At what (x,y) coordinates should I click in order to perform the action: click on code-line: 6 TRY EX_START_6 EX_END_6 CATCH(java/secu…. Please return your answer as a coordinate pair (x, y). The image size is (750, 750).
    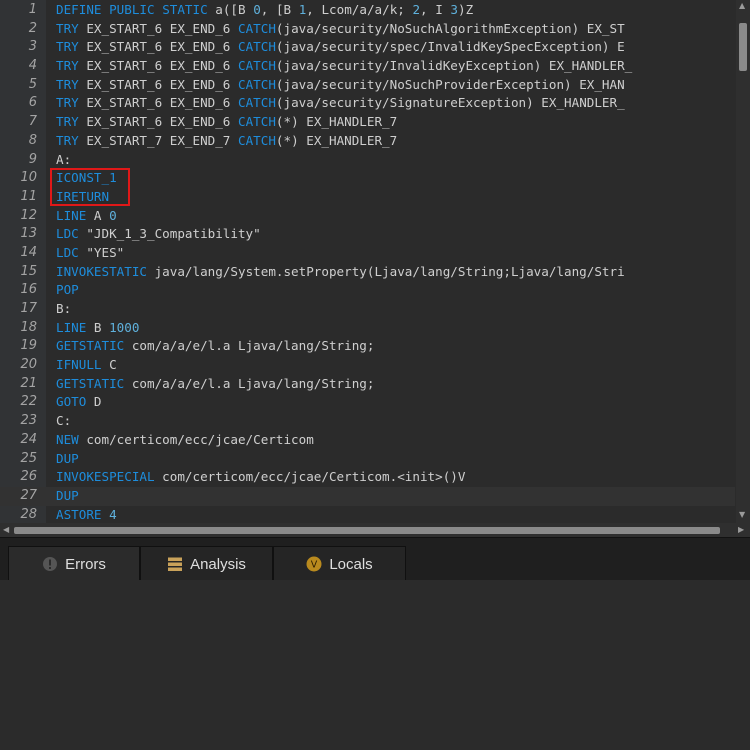
    Looking at the image, I should click on (367, 103).